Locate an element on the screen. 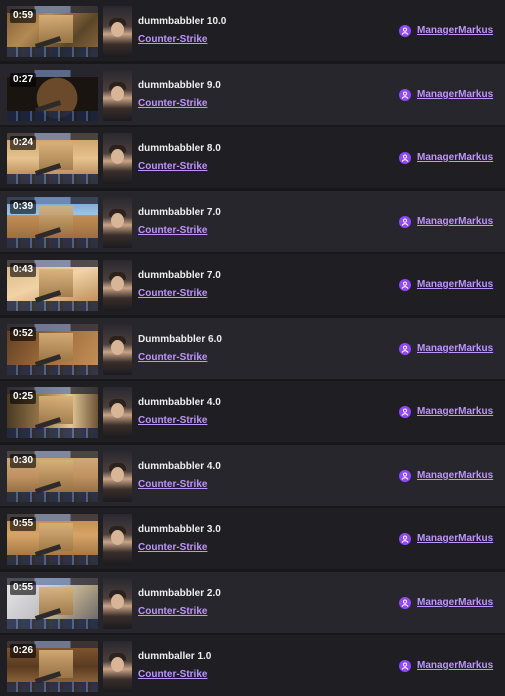  clip-title: dummbabbler 3.0 is located at coordinates (179, 529).